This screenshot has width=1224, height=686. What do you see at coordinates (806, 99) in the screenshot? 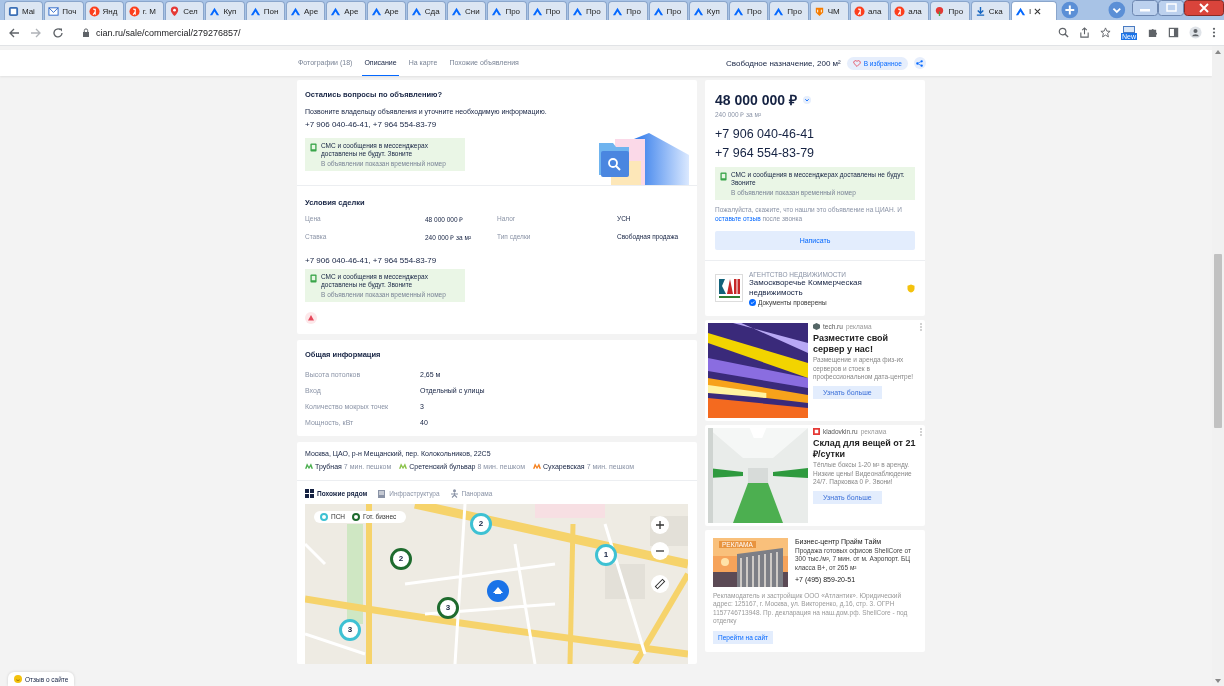
I see `chevron-down-icon` at bounding box center [806, 99].